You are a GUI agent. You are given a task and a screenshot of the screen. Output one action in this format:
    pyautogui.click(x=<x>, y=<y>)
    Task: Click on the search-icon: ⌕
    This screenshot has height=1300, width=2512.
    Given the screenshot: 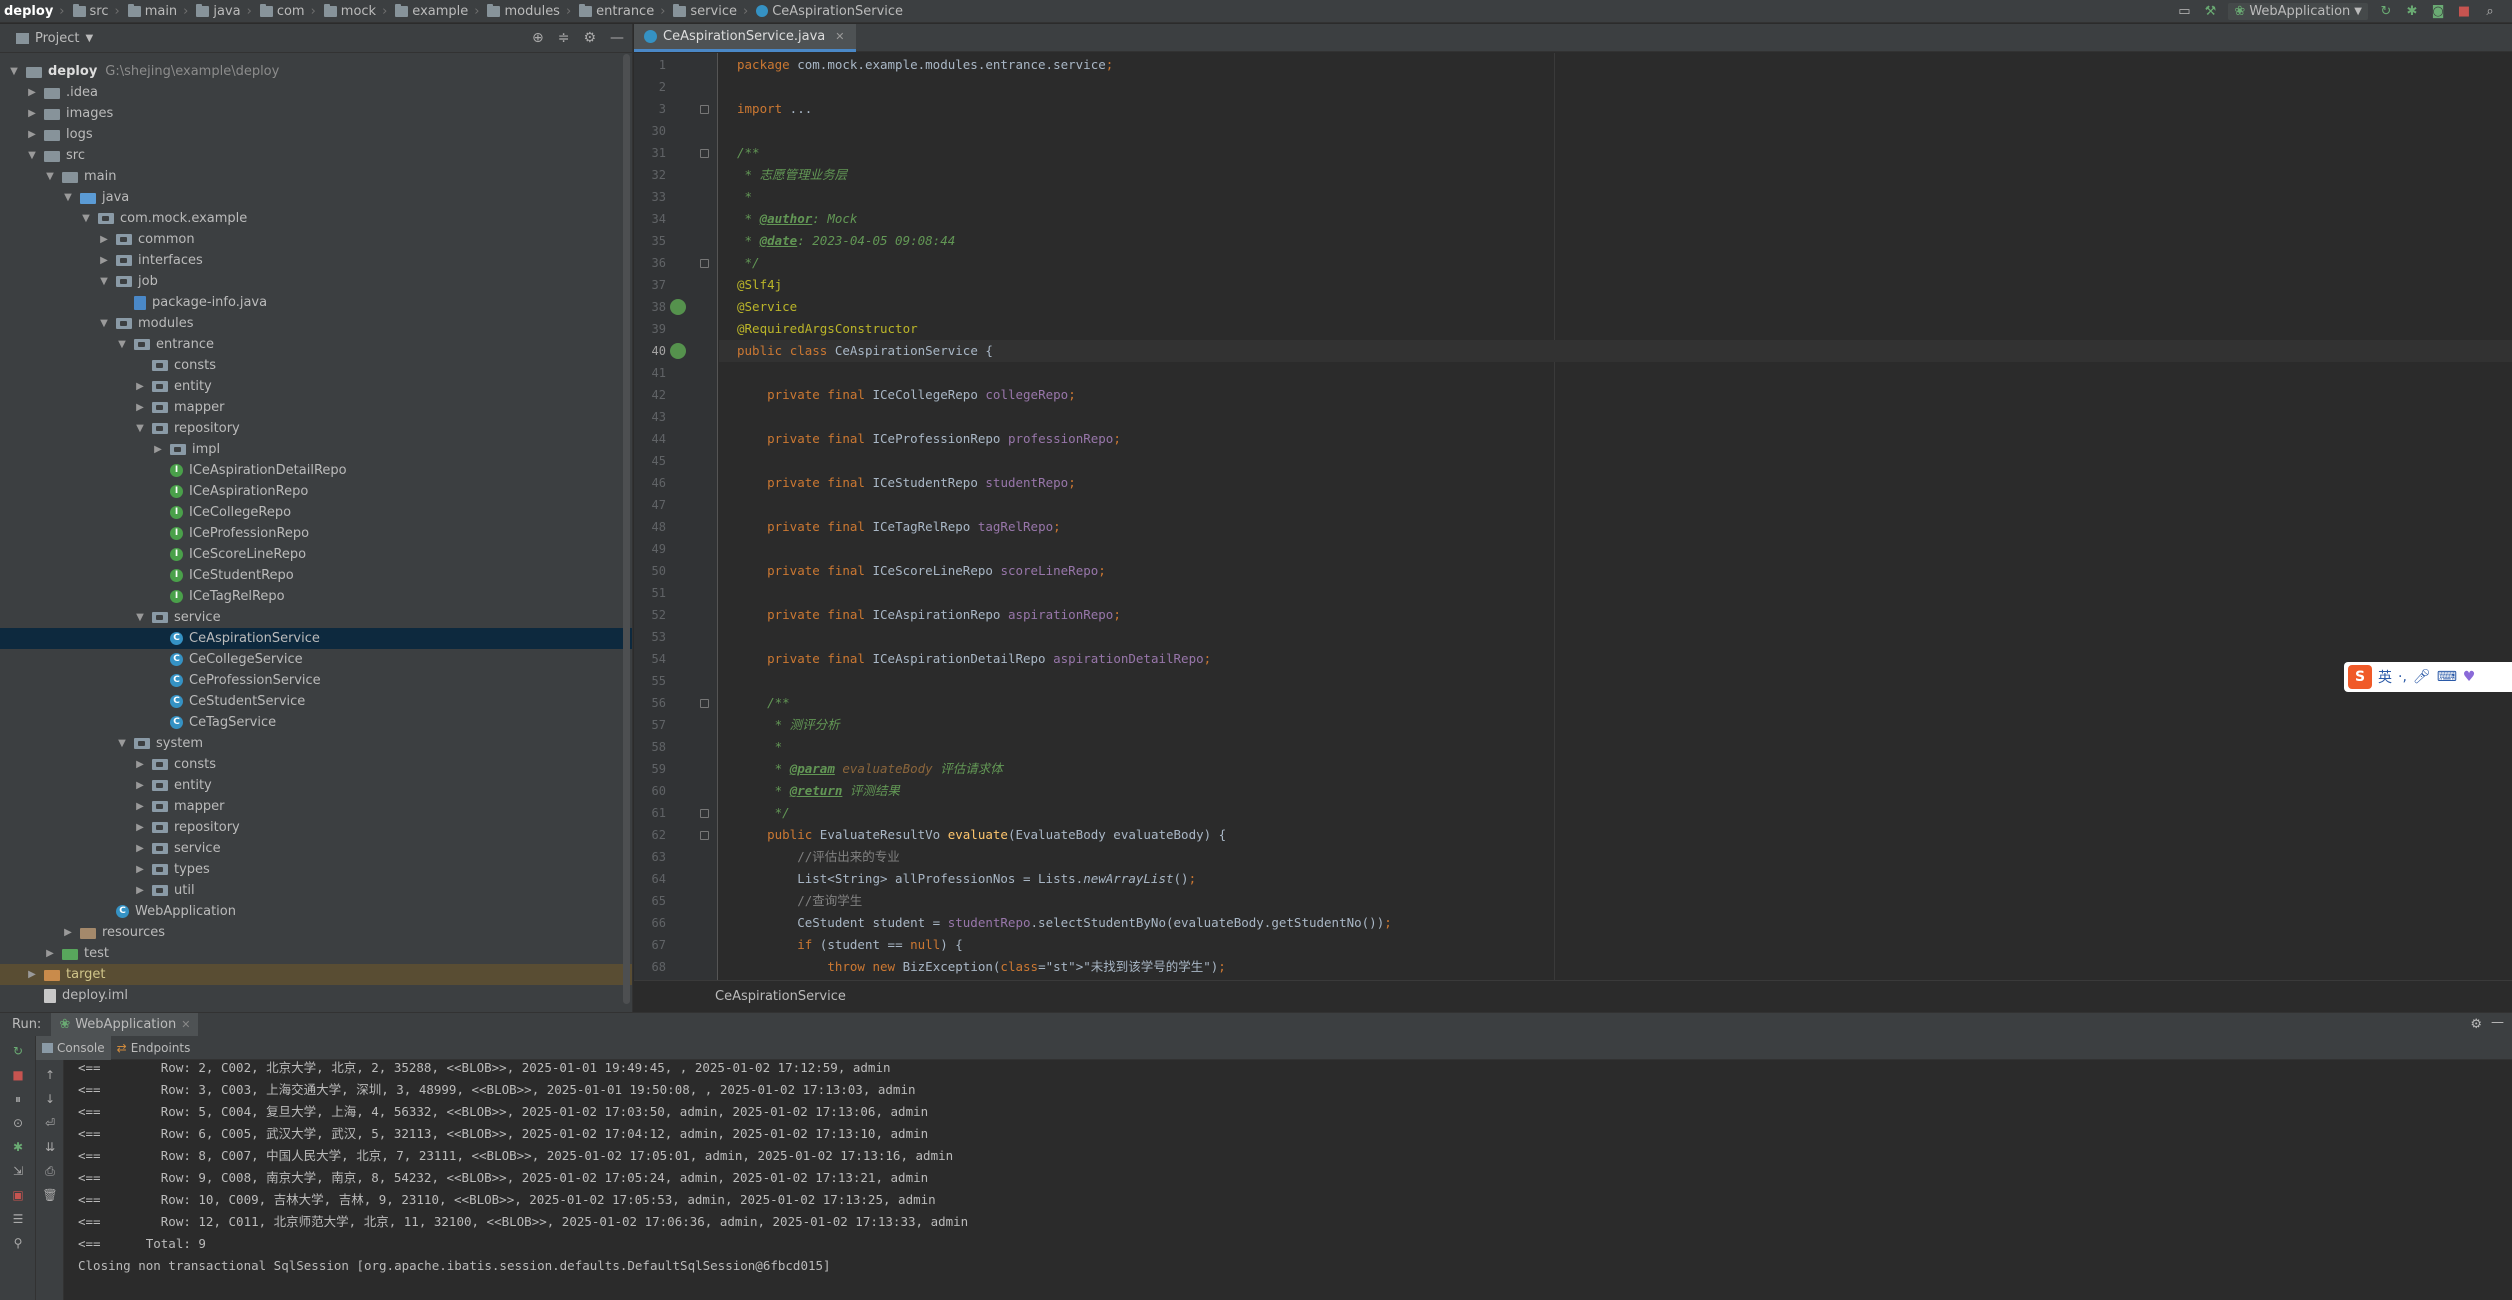 What is the action you would take?
    pyautogui.click(x=2490, y=12)
    